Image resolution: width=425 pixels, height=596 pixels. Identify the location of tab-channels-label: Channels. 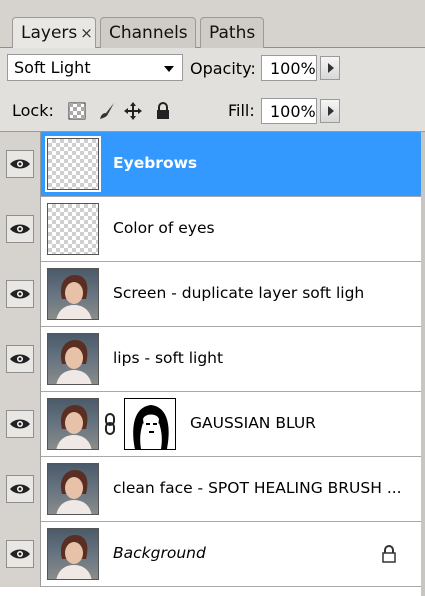
(148, 33).